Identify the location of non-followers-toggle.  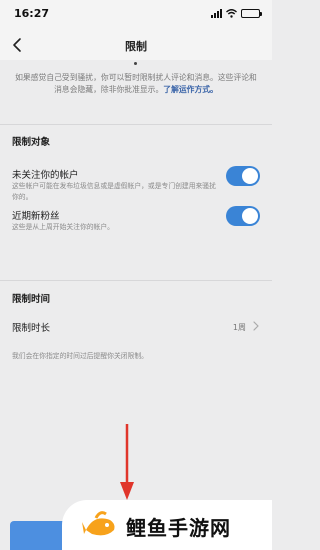
(243, 176).